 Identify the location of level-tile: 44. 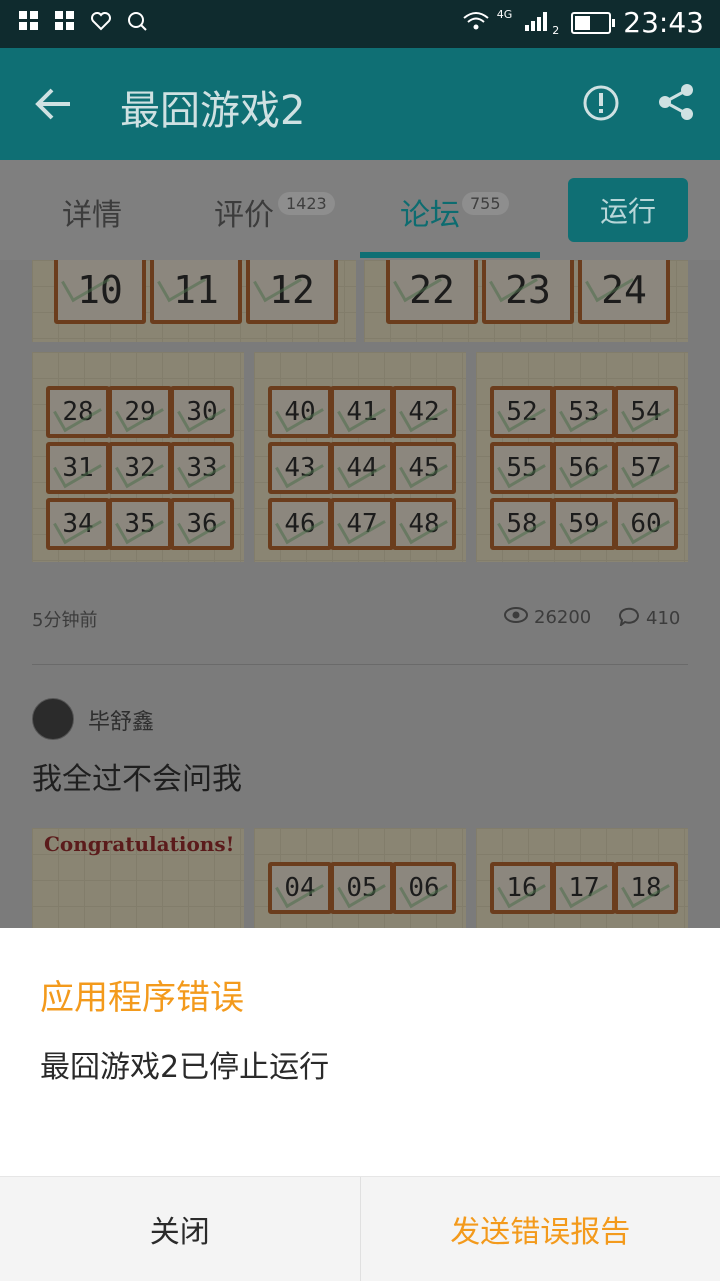
(362, 468).